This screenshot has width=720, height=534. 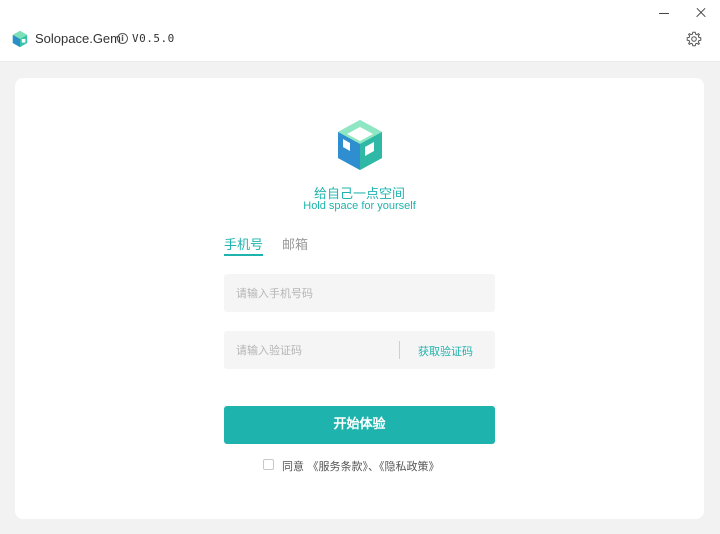 What do you see at coordinates (359, 425) in the screenshot?
I see `start-button: 开始体验` at bounding box center [359, 425].